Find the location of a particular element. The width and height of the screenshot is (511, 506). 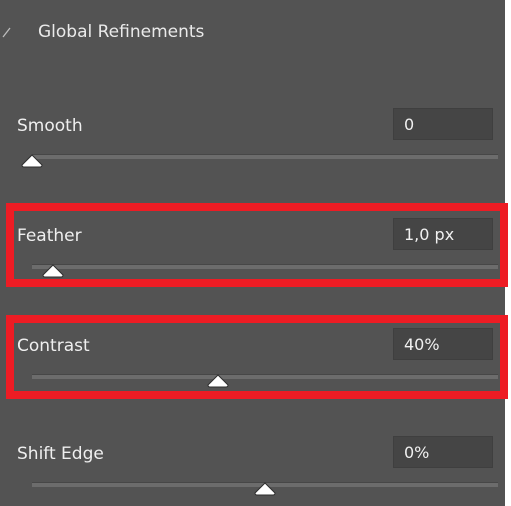

feather-label: Feather is located at coordinates (49, 236).